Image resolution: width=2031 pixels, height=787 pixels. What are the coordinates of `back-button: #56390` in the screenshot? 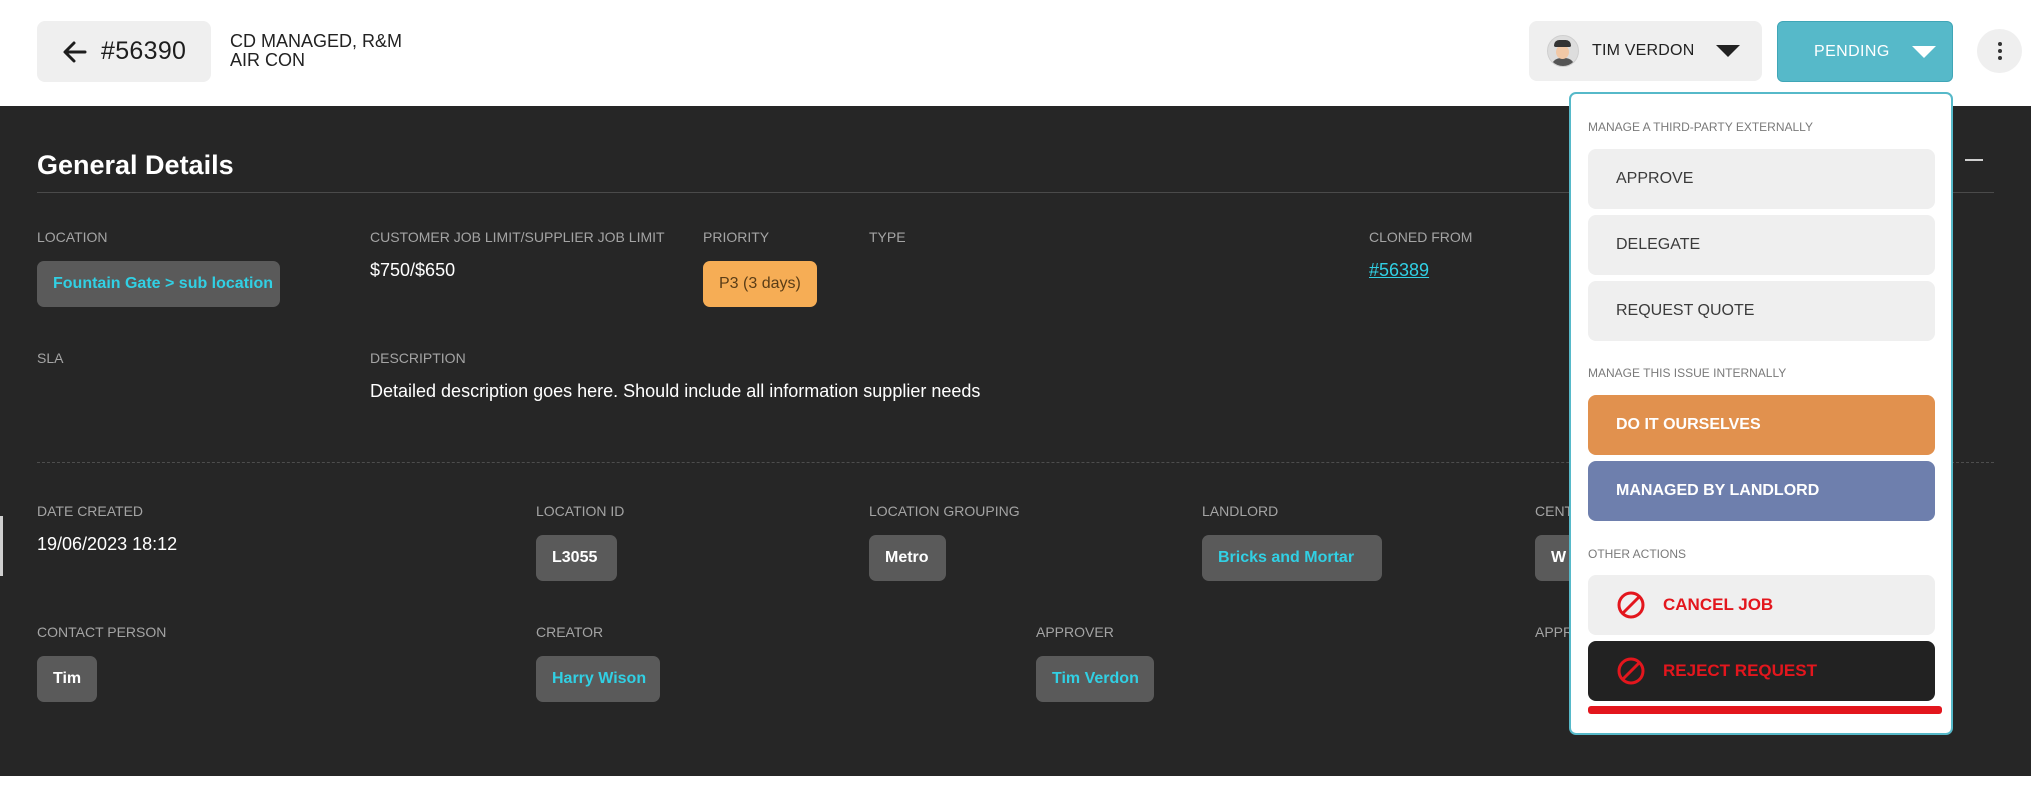 It's located at (124, 51).